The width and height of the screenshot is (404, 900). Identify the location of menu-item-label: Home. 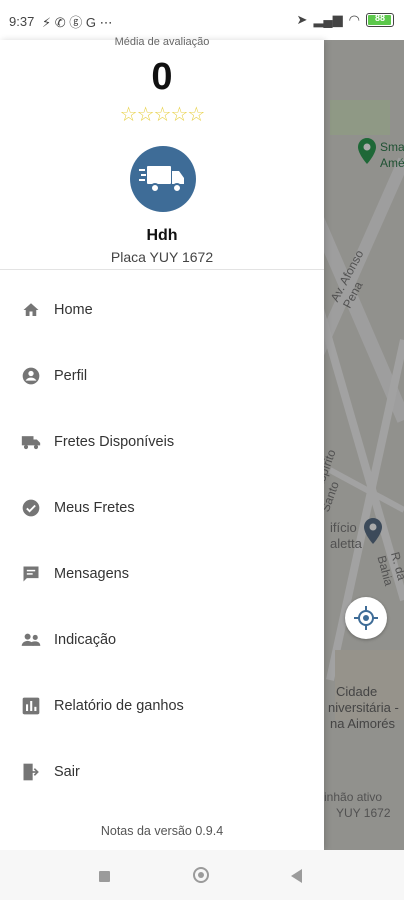
(73, 310).